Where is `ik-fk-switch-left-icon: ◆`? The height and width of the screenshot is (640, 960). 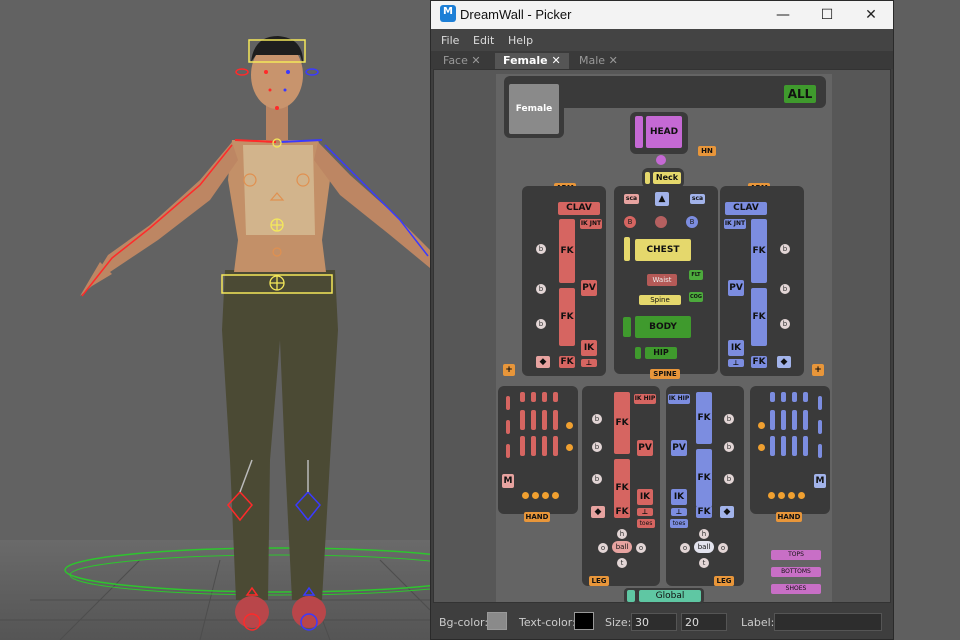 ik-fk-switch-left-icon: ◆ is located at coordinates (543, 362).